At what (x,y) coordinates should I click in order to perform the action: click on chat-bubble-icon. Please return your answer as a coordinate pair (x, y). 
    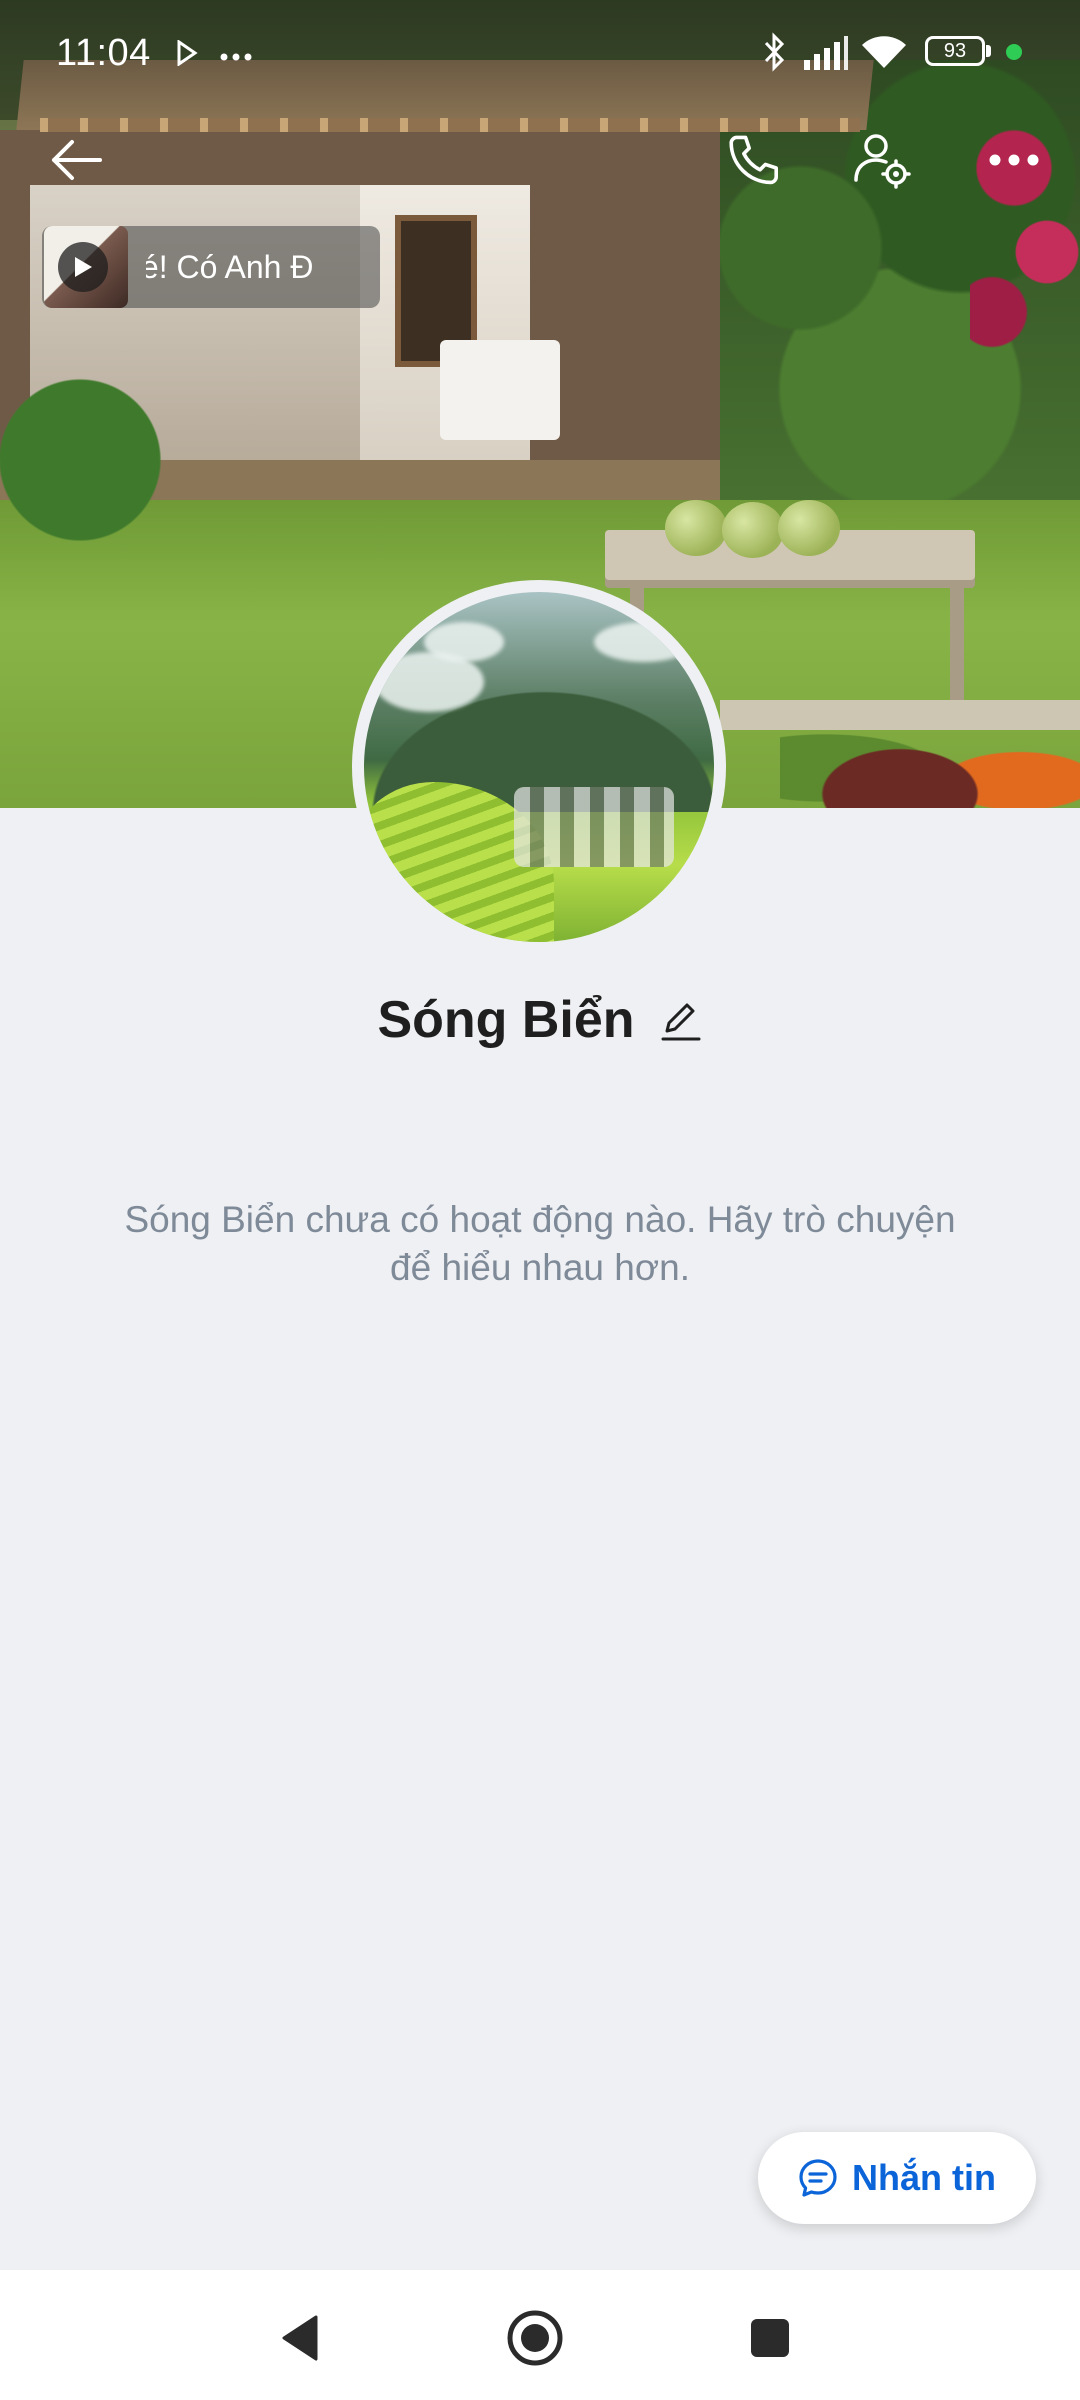
    Looking at the image, I should click on (818, 2178).